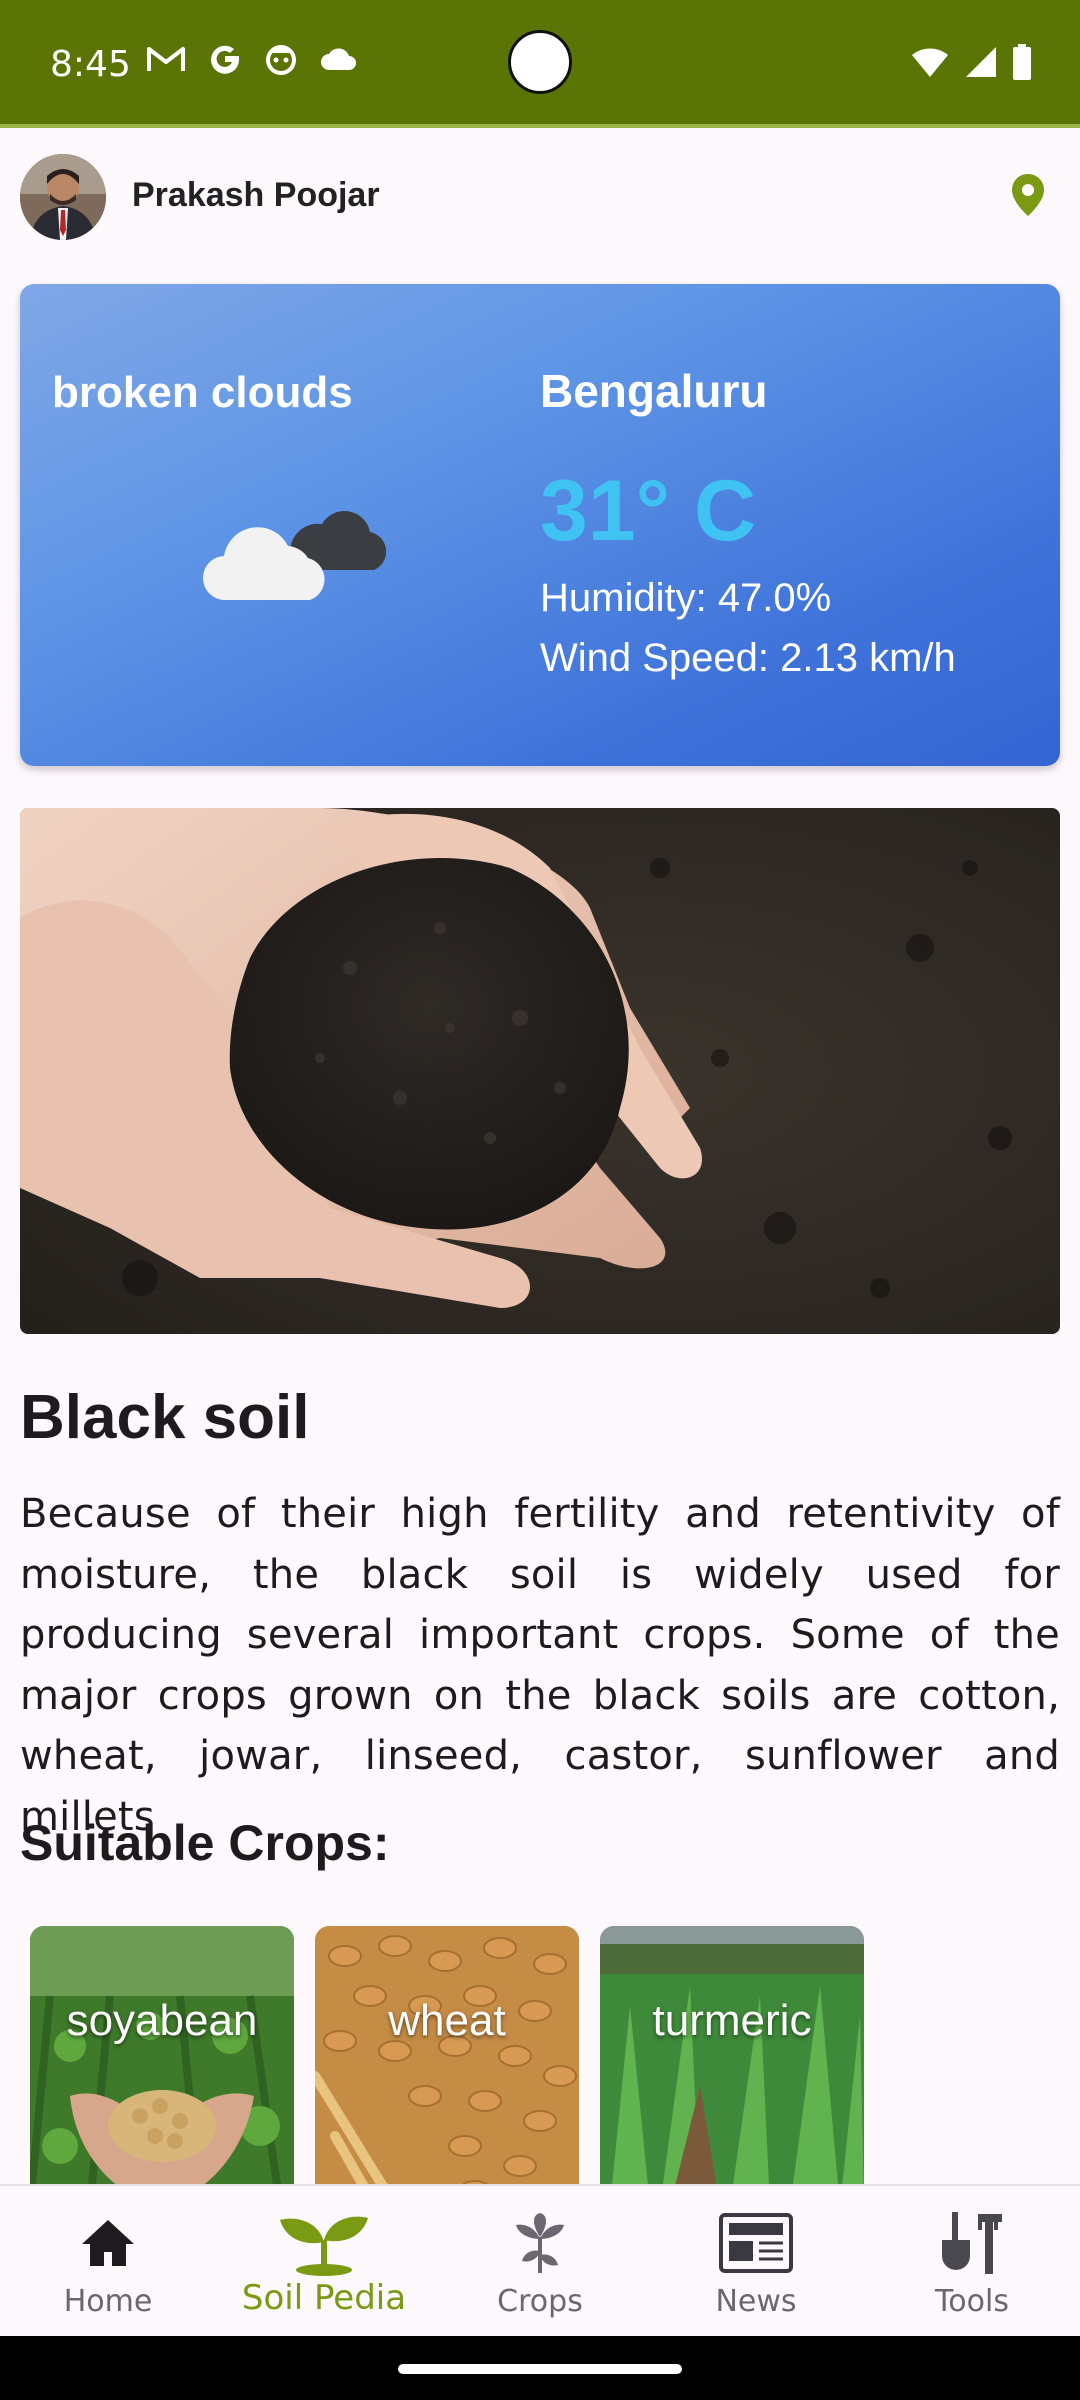 The height and width of the screenshot is (2400, 1080). I want to click on crop-card-wheat: wheat, so click(447, 2055).